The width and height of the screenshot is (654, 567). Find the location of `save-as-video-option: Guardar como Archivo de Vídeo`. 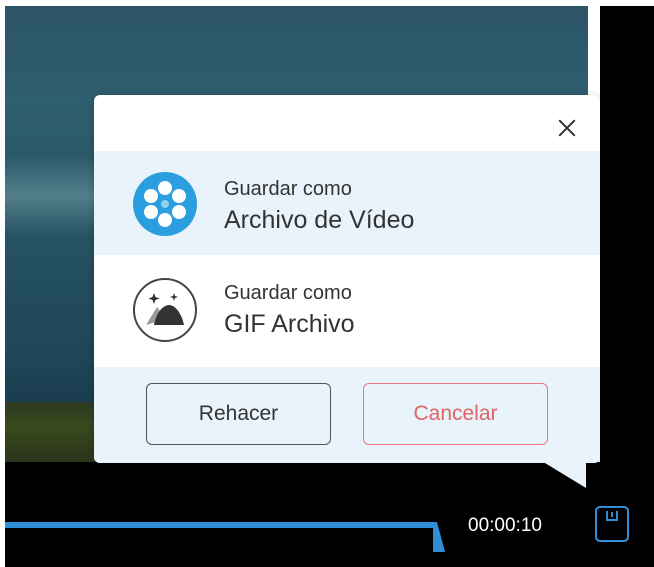

save-as-video-option: Guardar como Archivo de Vídeo is located at coordinates (347, 203).